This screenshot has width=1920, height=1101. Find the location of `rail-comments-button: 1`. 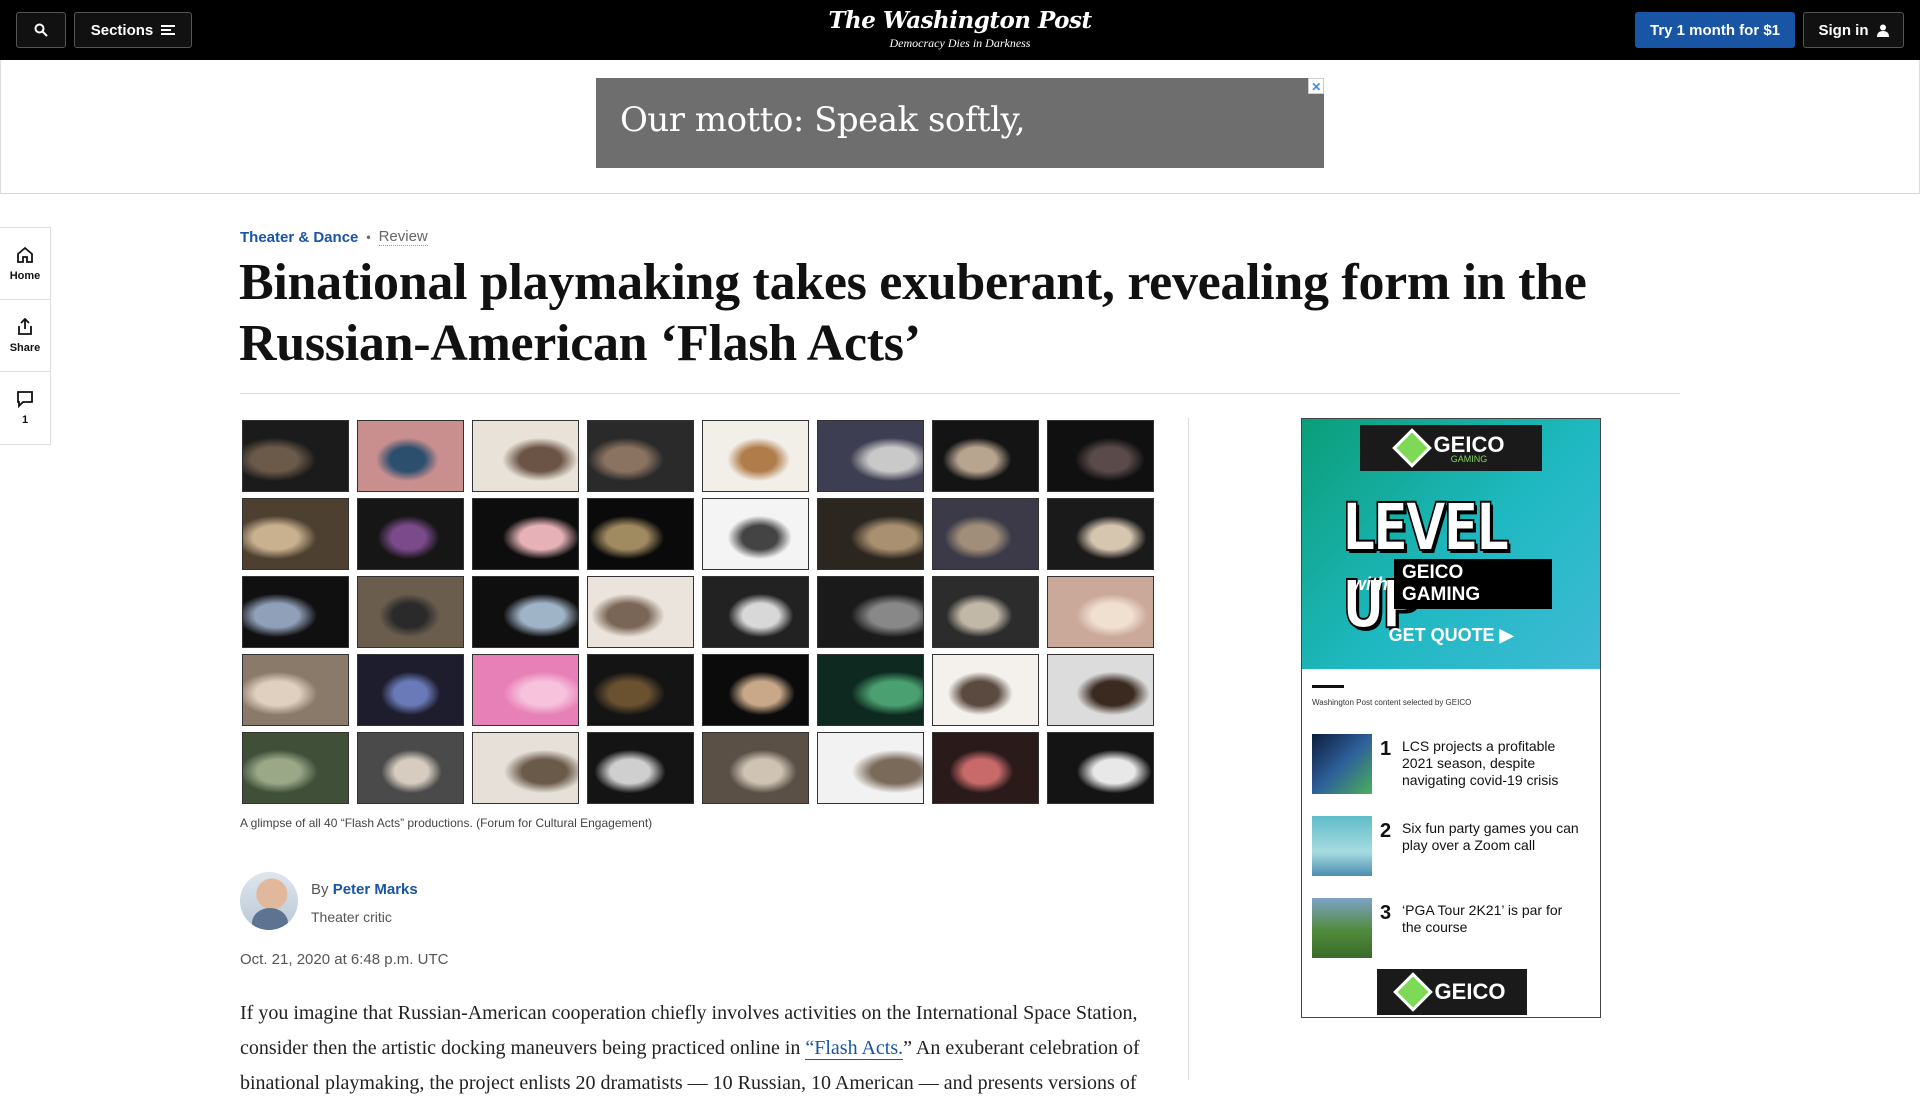

rail-comments-button: 1 is located at coordinates (25, 408).